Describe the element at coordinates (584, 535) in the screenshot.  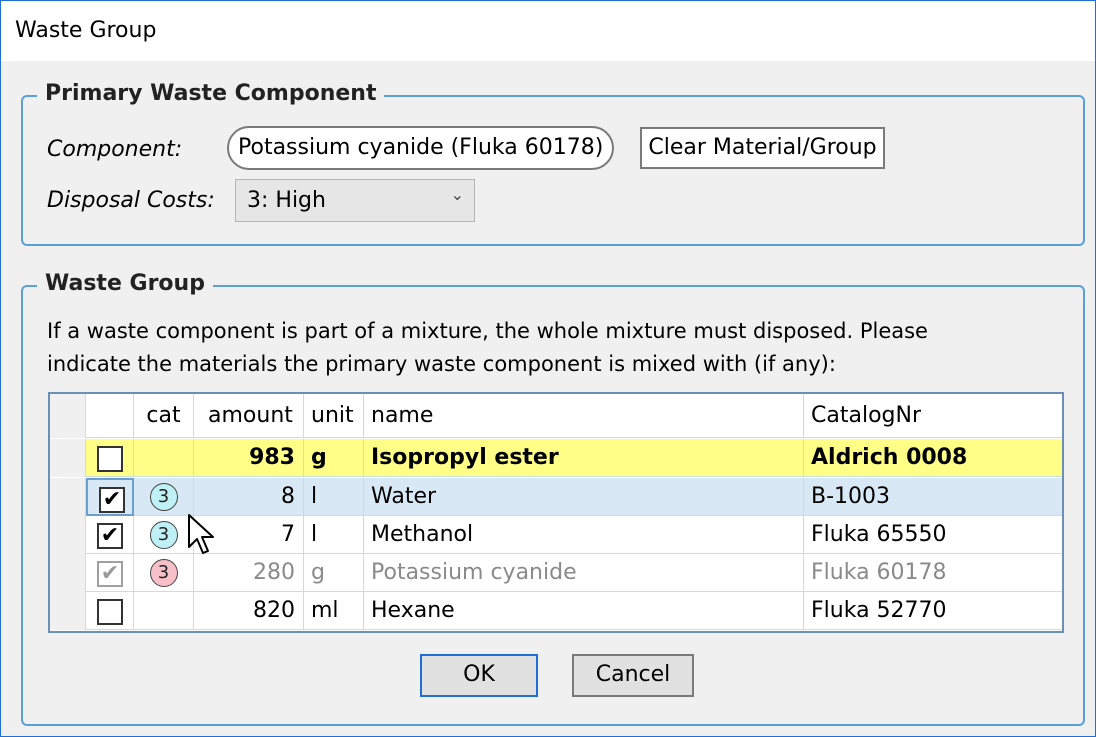
I see `name-cell: Methanol` at that location.